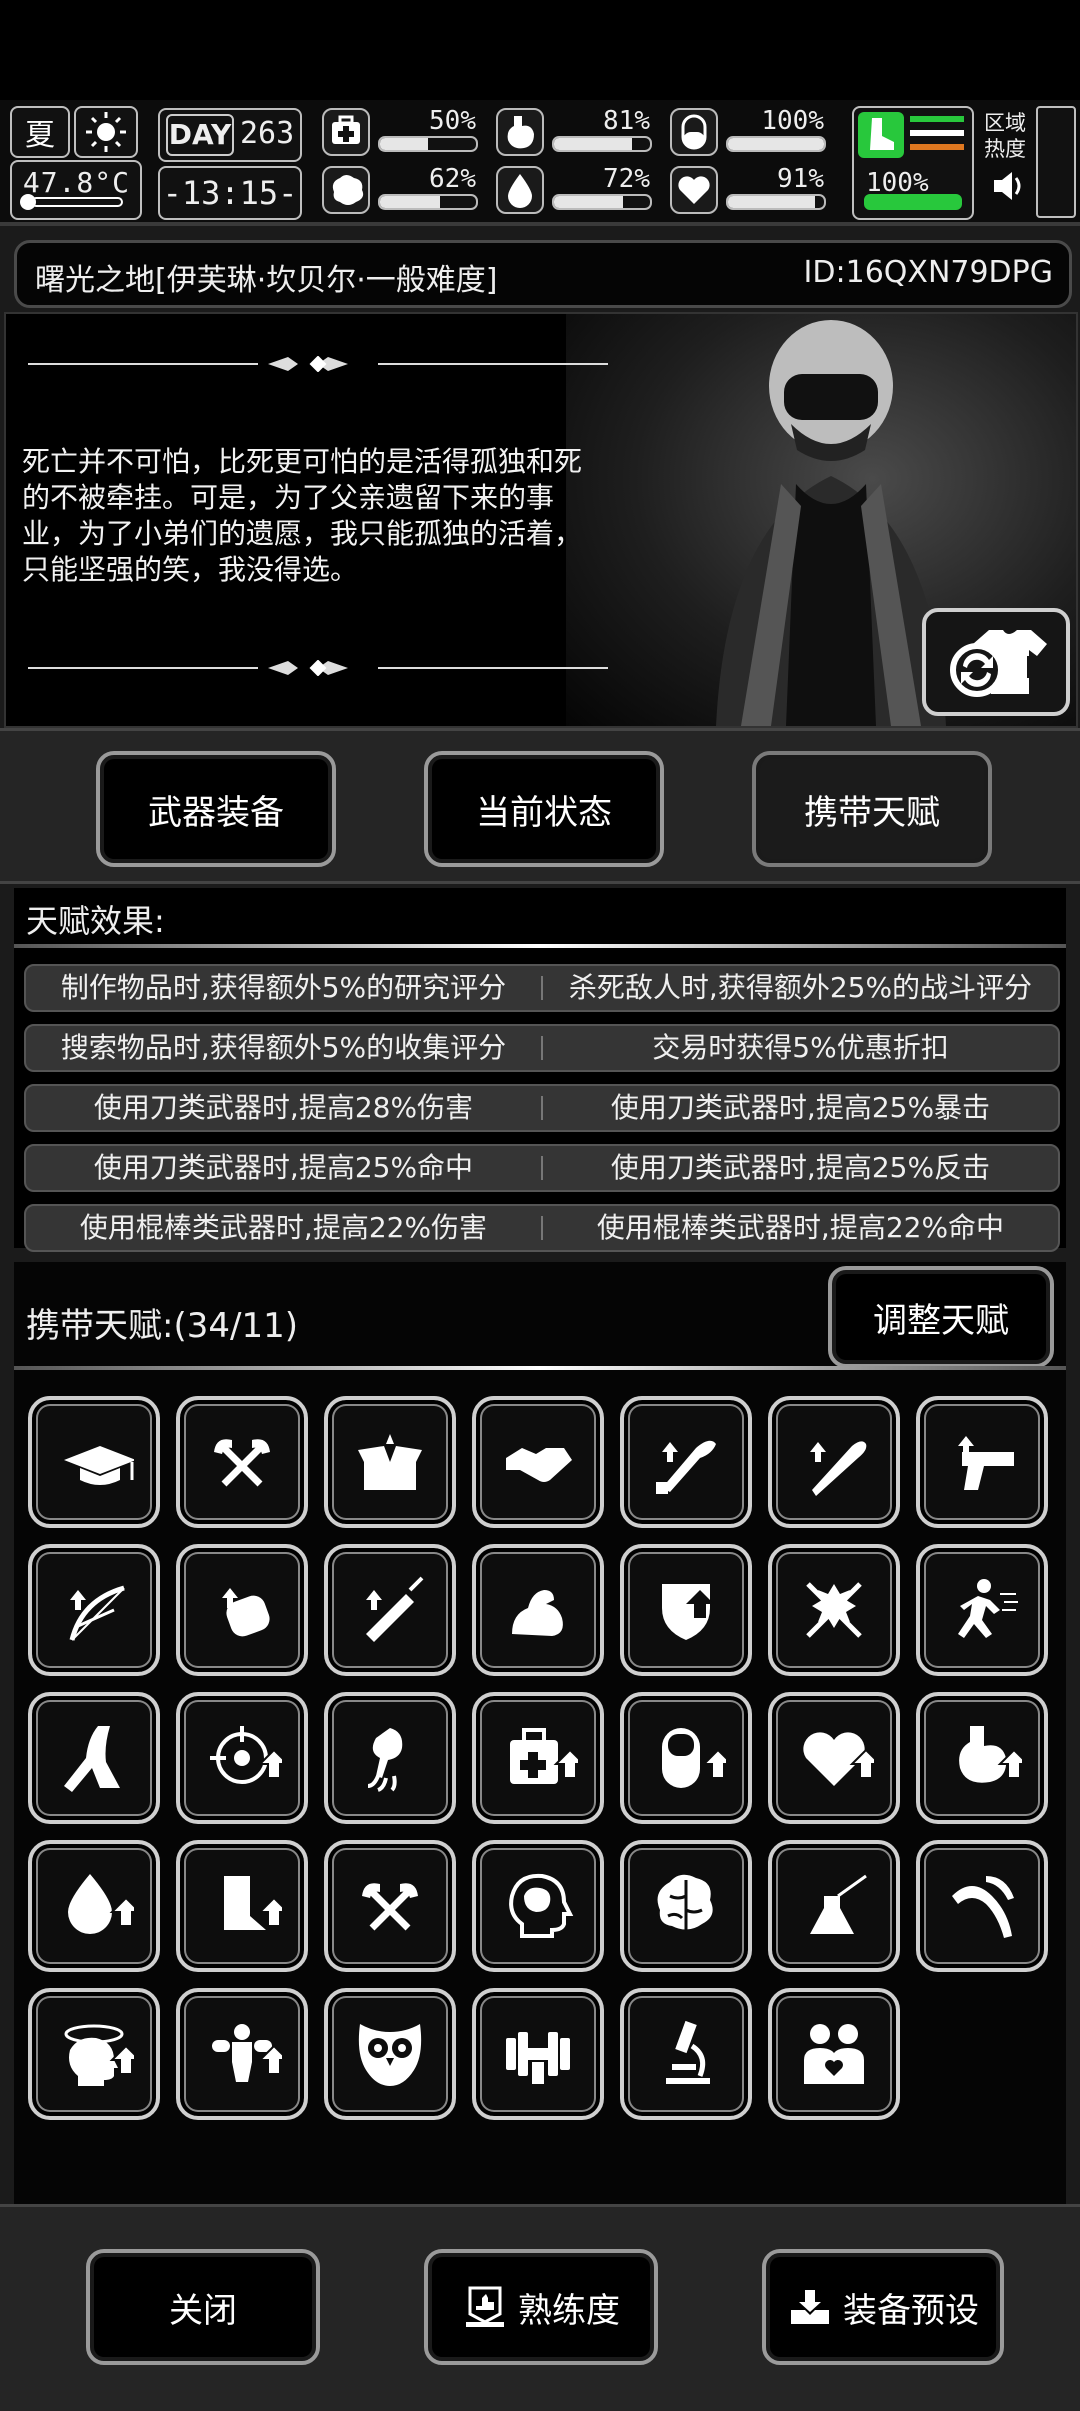 This screenshot has width=1080, height=2411. I want to click on stamina-line-orange, so click(937, 147).